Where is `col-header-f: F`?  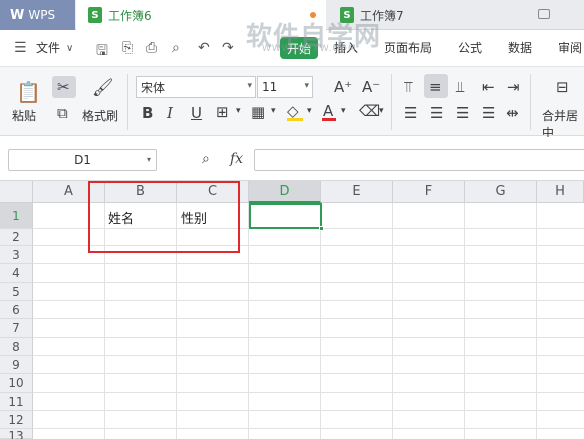
col-header-f: F is located at coordinates (429, 192).